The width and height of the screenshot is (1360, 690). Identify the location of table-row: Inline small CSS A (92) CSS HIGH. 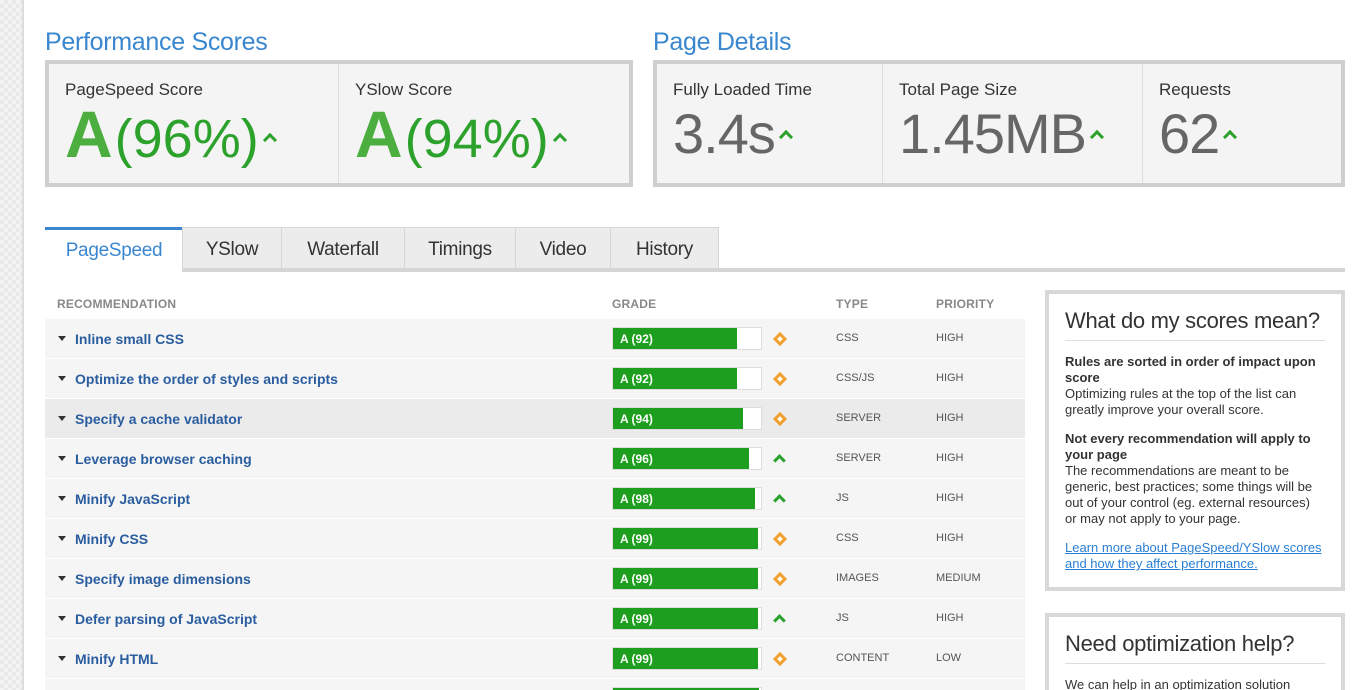
(535, 339).